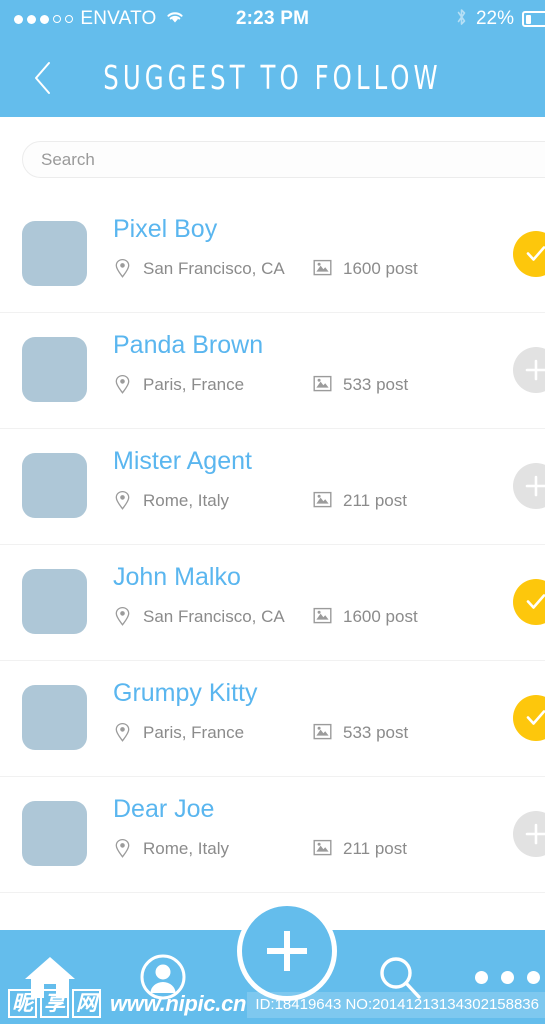 This screenshot has height=1024, width=545. I want to click on home-icon, so click(50, 977).